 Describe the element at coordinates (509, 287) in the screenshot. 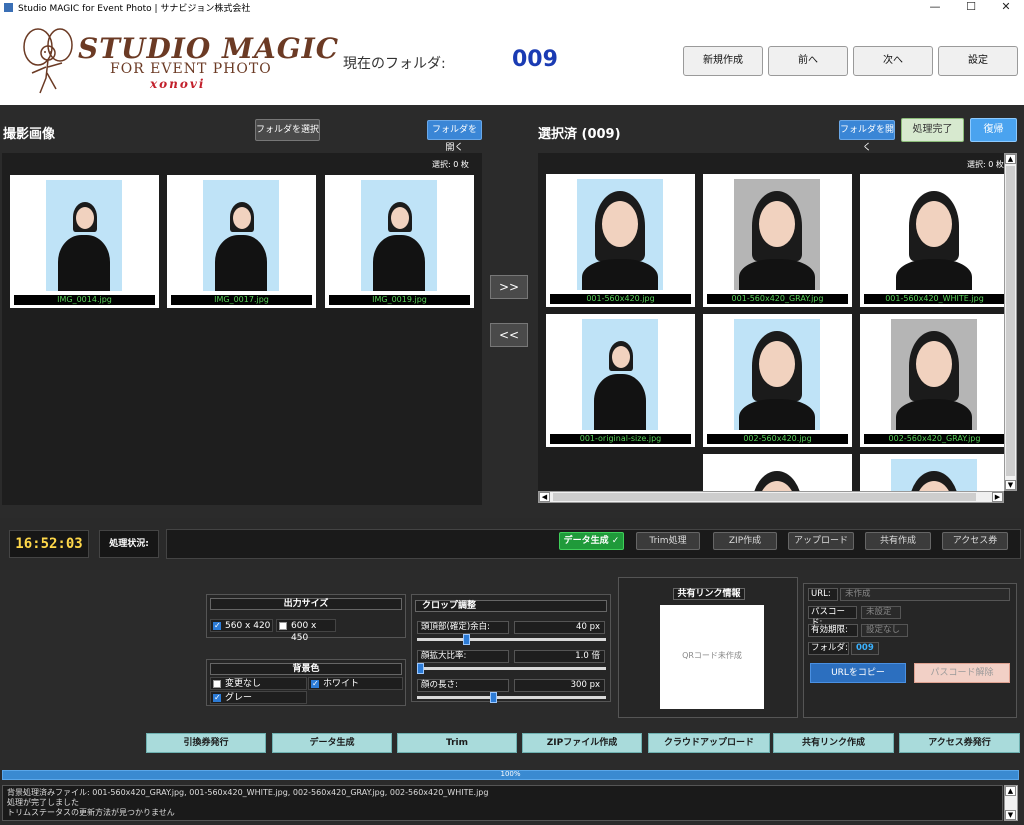

I see `add-selected-button: >>` at that location.